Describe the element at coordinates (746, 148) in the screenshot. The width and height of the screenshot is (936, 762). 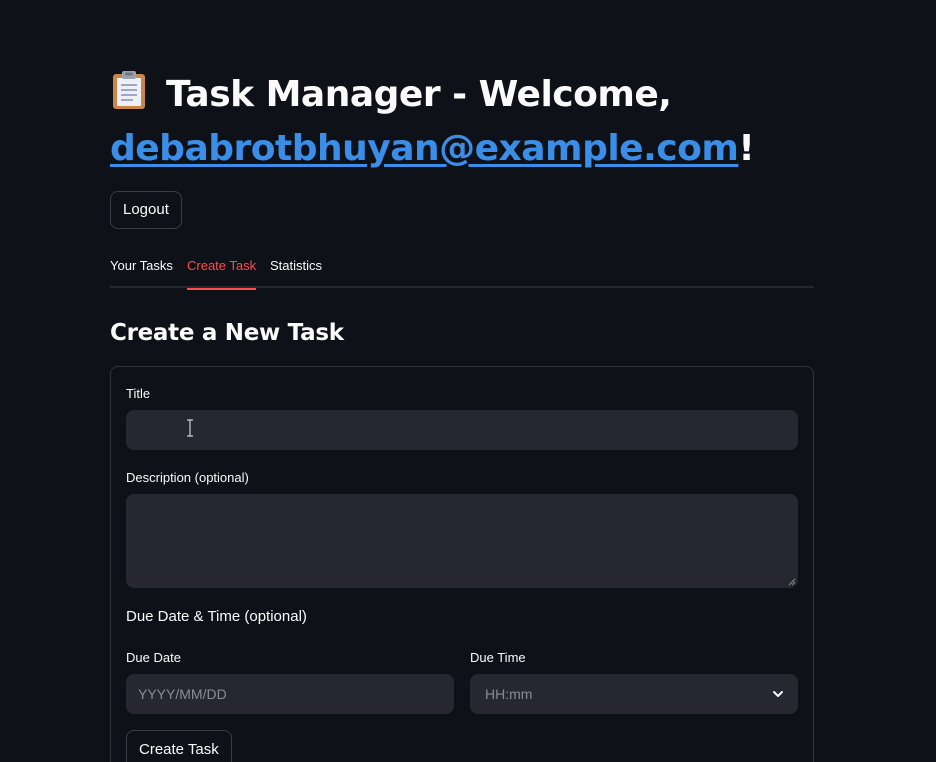
I see `title-suffix: !` at that location.